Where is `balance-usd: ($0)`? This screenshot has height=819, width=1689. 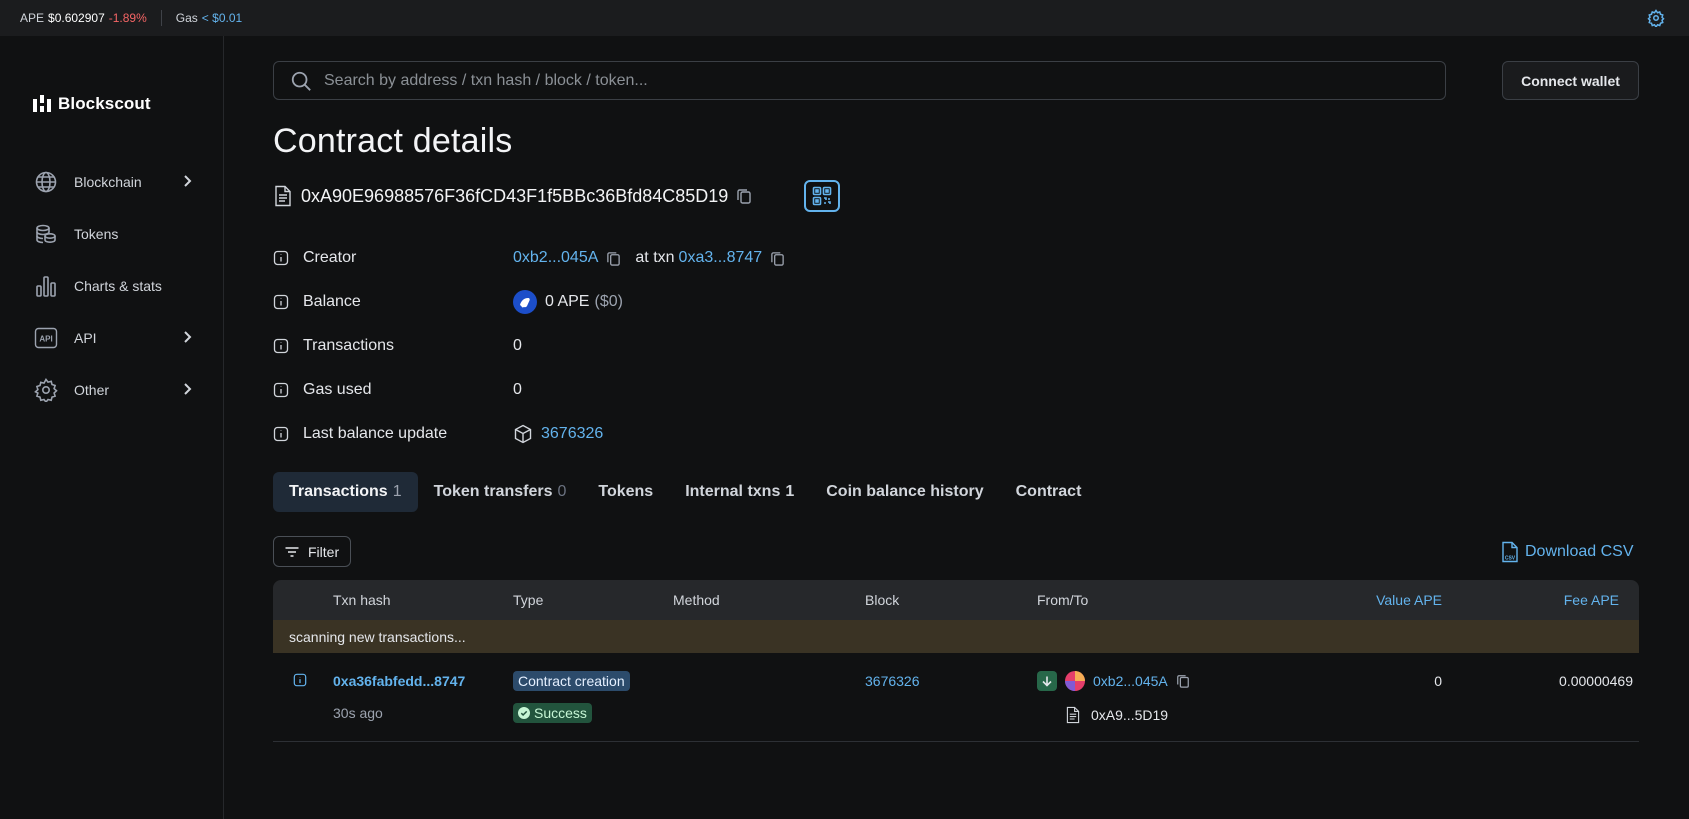
balance-usd: ($0) is located at coordinates (608, 301).